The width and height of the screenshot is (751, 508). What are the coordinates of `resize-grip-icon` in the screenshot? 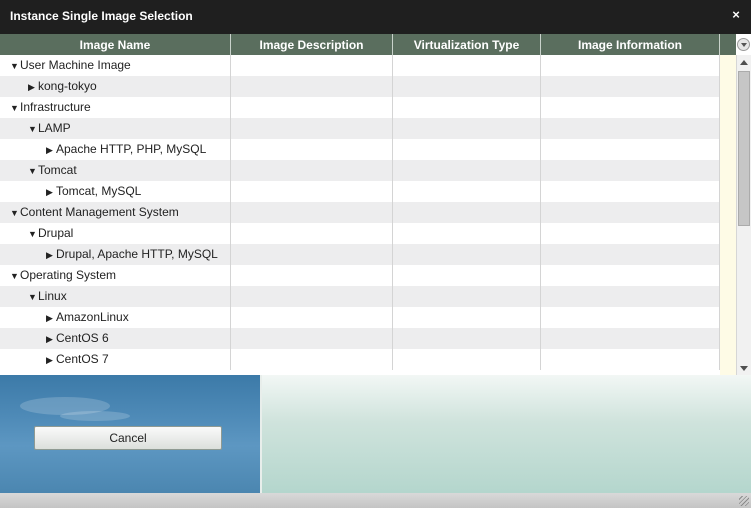 It's located at (744, 501).